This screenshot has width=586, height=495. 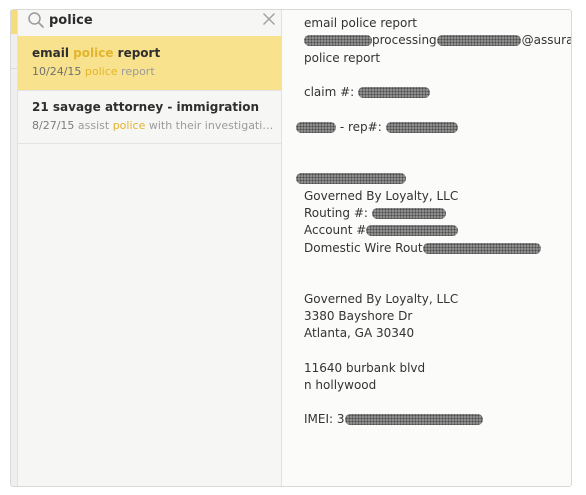 I want to click on collapsed-folder-pane, so click(x=14, y=248).